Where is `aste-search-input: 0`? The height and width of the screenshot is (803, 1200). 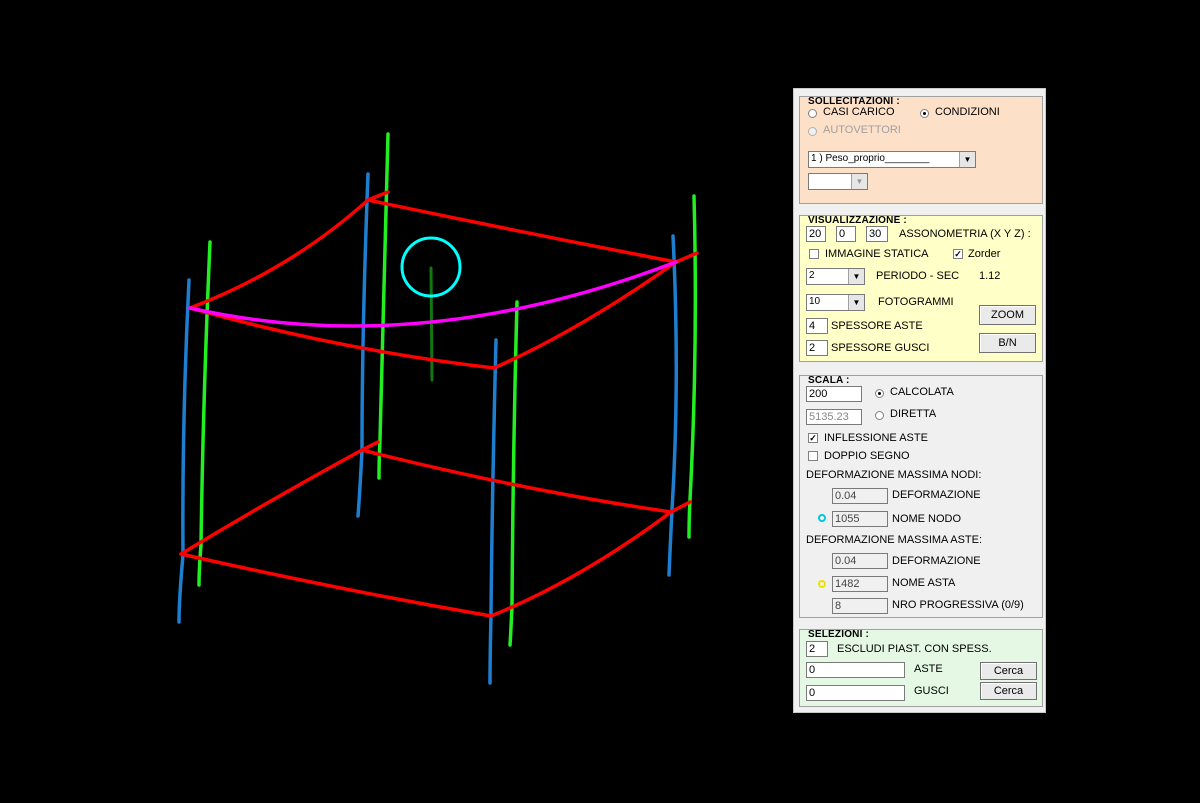 aste-search-input: 0 is located at coordinates (855, 670).